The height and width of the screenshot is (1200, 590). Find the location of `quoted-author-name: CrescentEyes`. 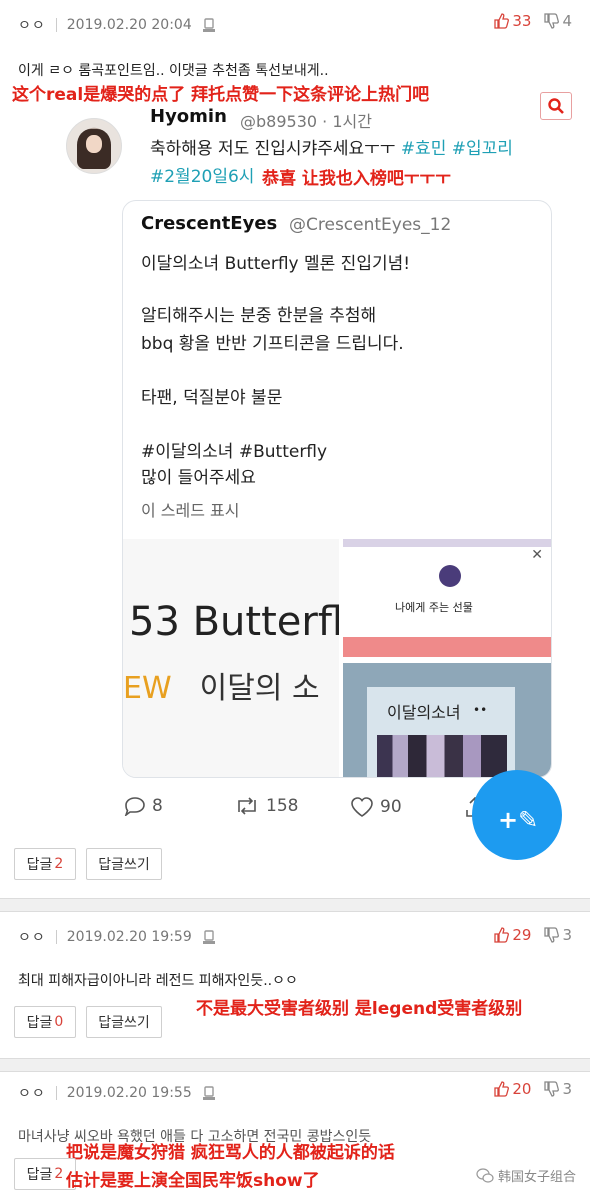

quoted-author-name: CrescentEyes is located at coordinates (209, 223).